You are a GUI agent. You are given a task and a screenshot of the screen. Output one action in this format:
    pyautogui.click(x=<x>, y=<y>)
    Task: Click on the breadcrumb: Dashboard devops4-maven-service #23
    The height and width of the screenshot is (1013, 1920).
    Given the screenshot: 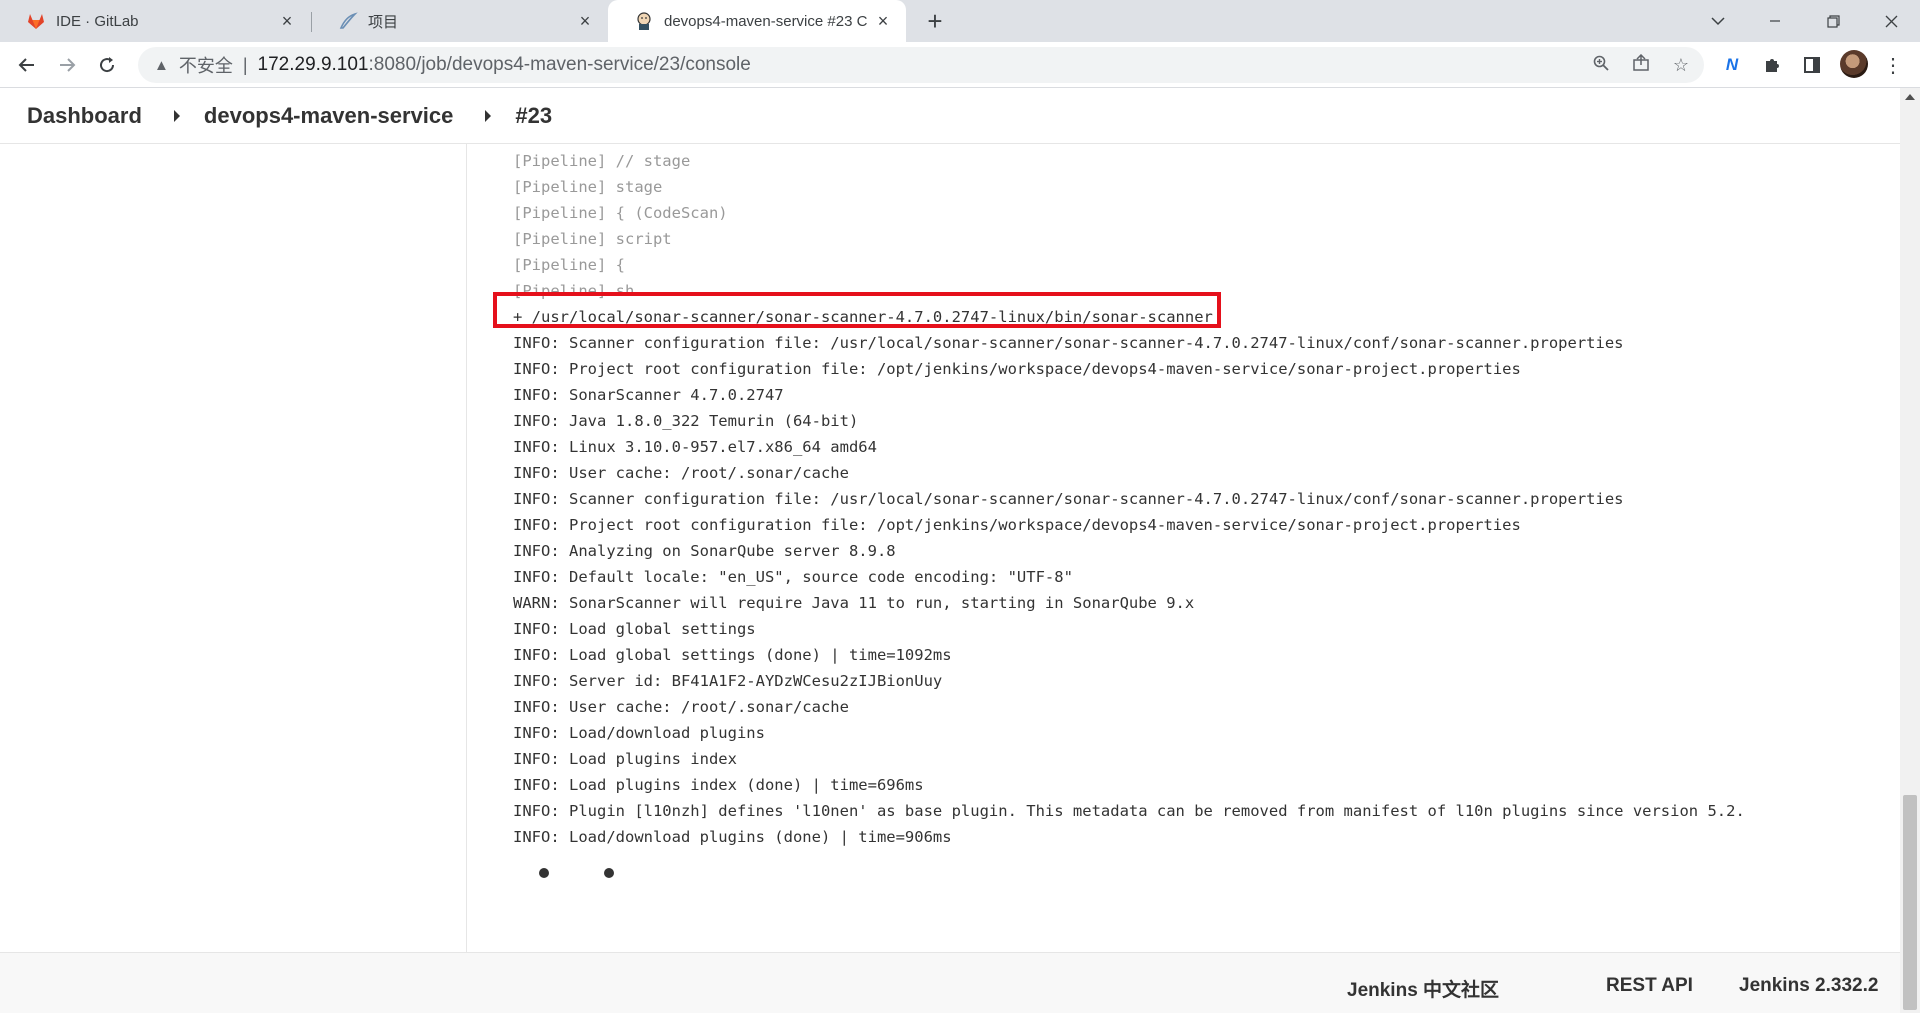 What is the action you would take?
    pyautogui.click(x=950, y=116)
    